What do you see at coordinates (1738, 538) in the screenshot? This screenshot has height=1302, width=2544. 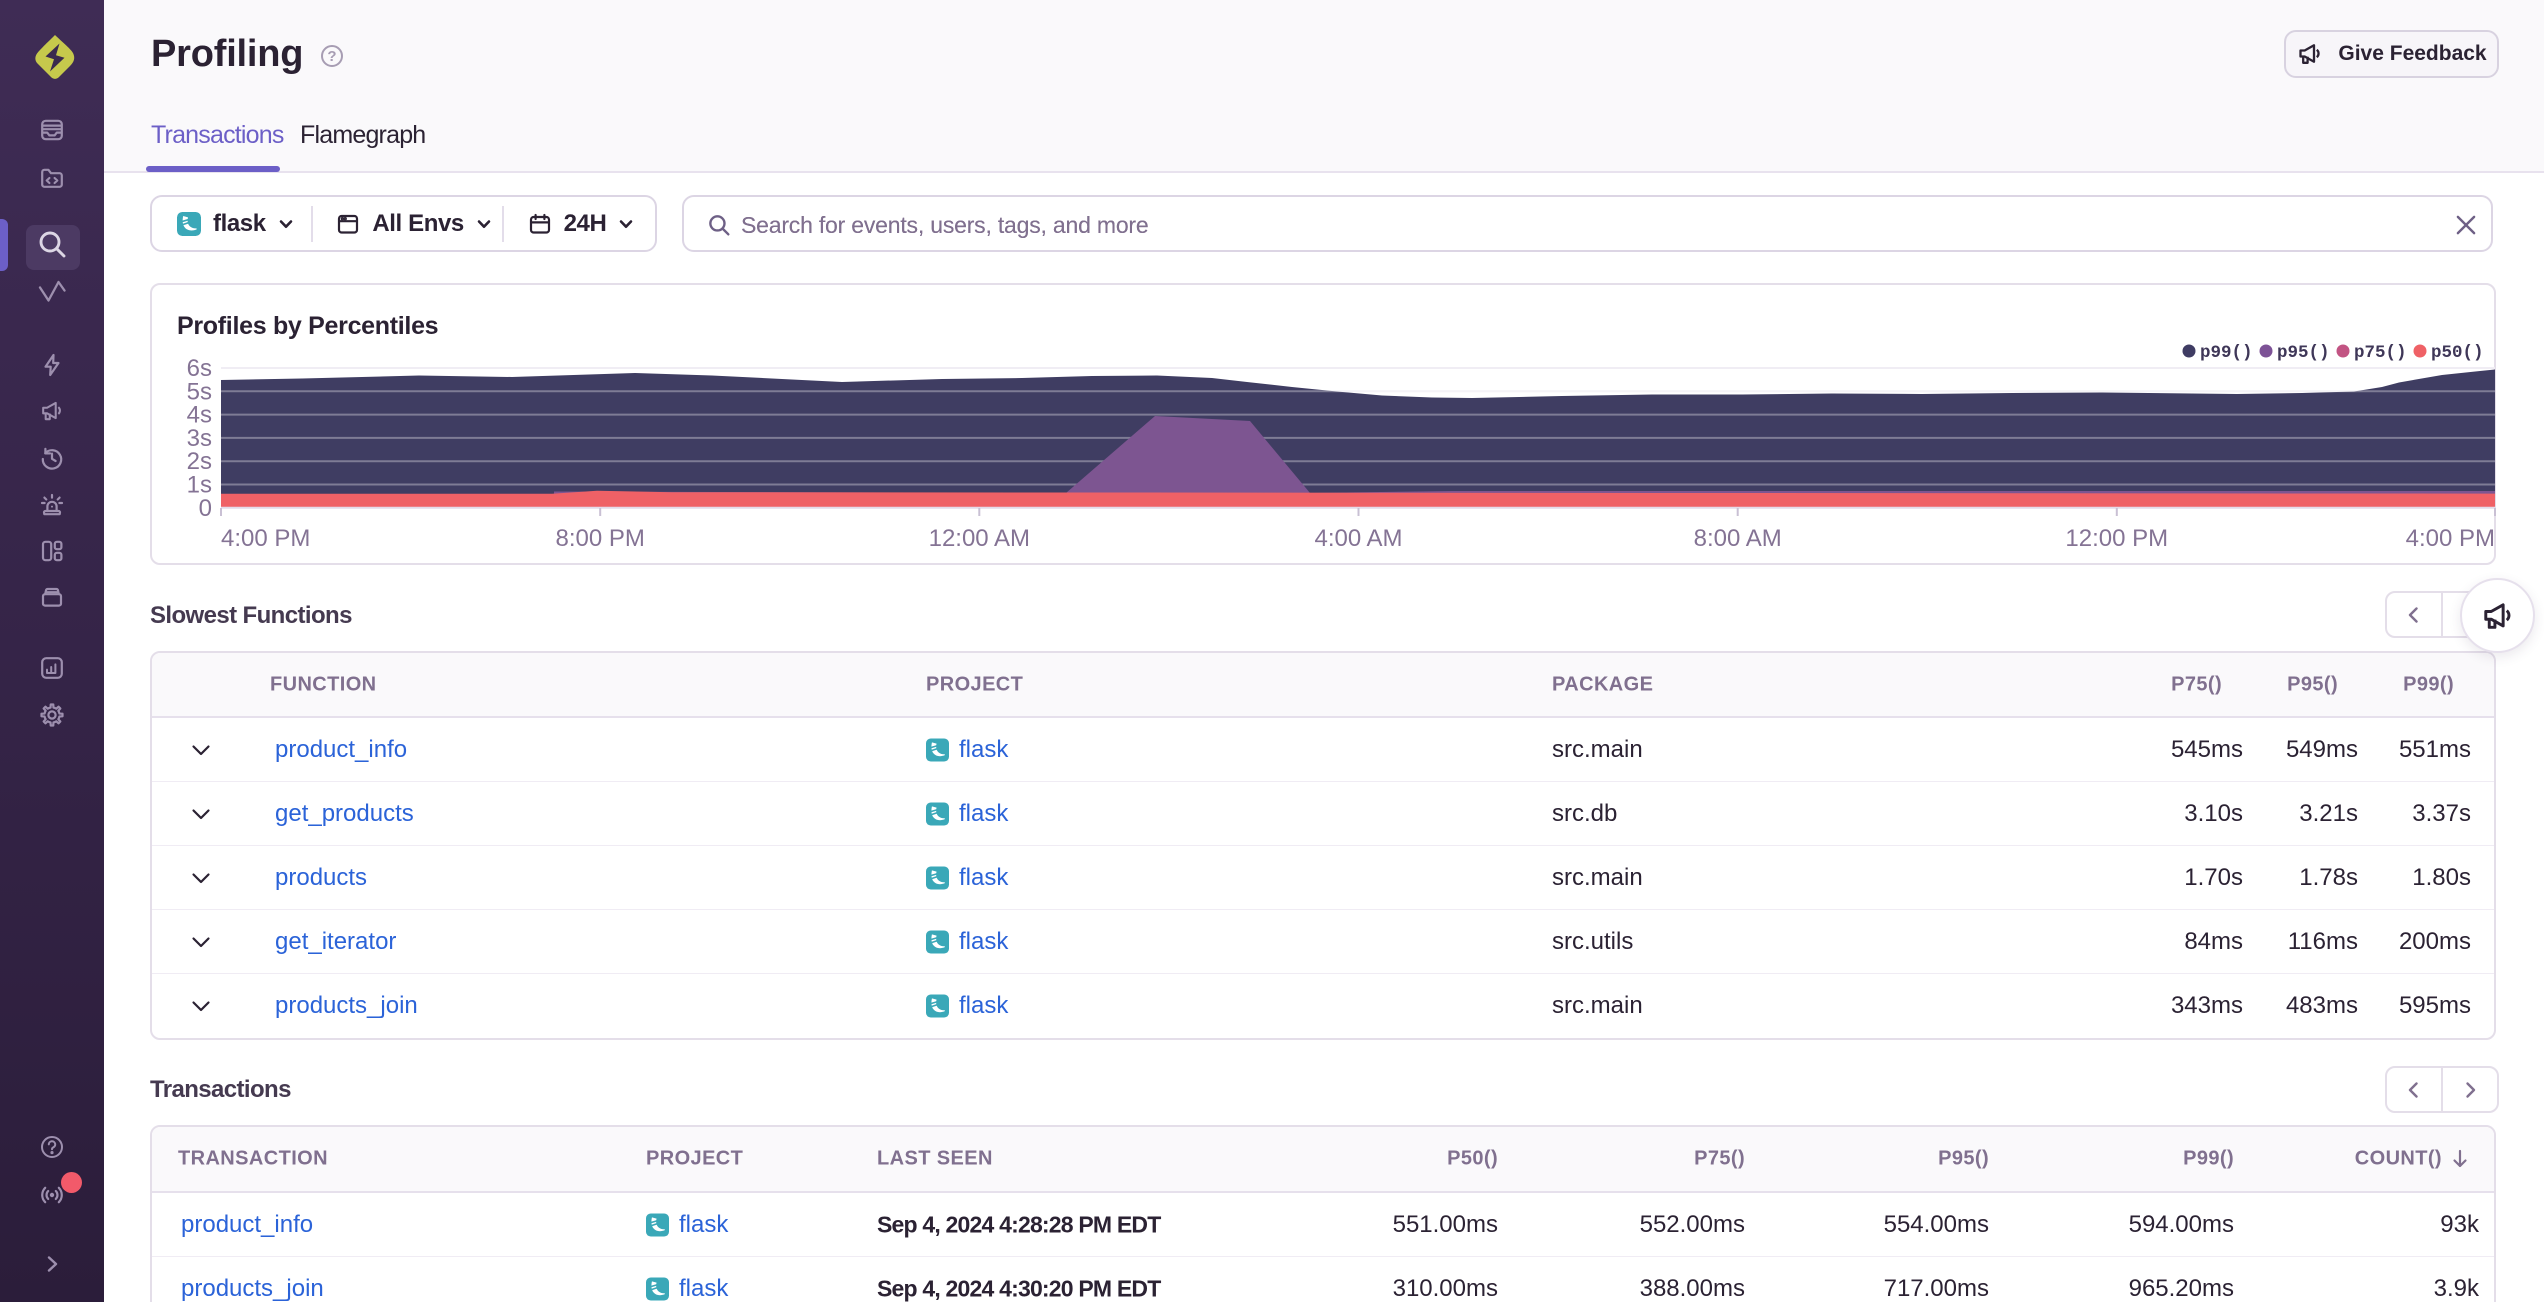 I see `svg-text: 8:00 AM` at bounding box center [1738, 538].